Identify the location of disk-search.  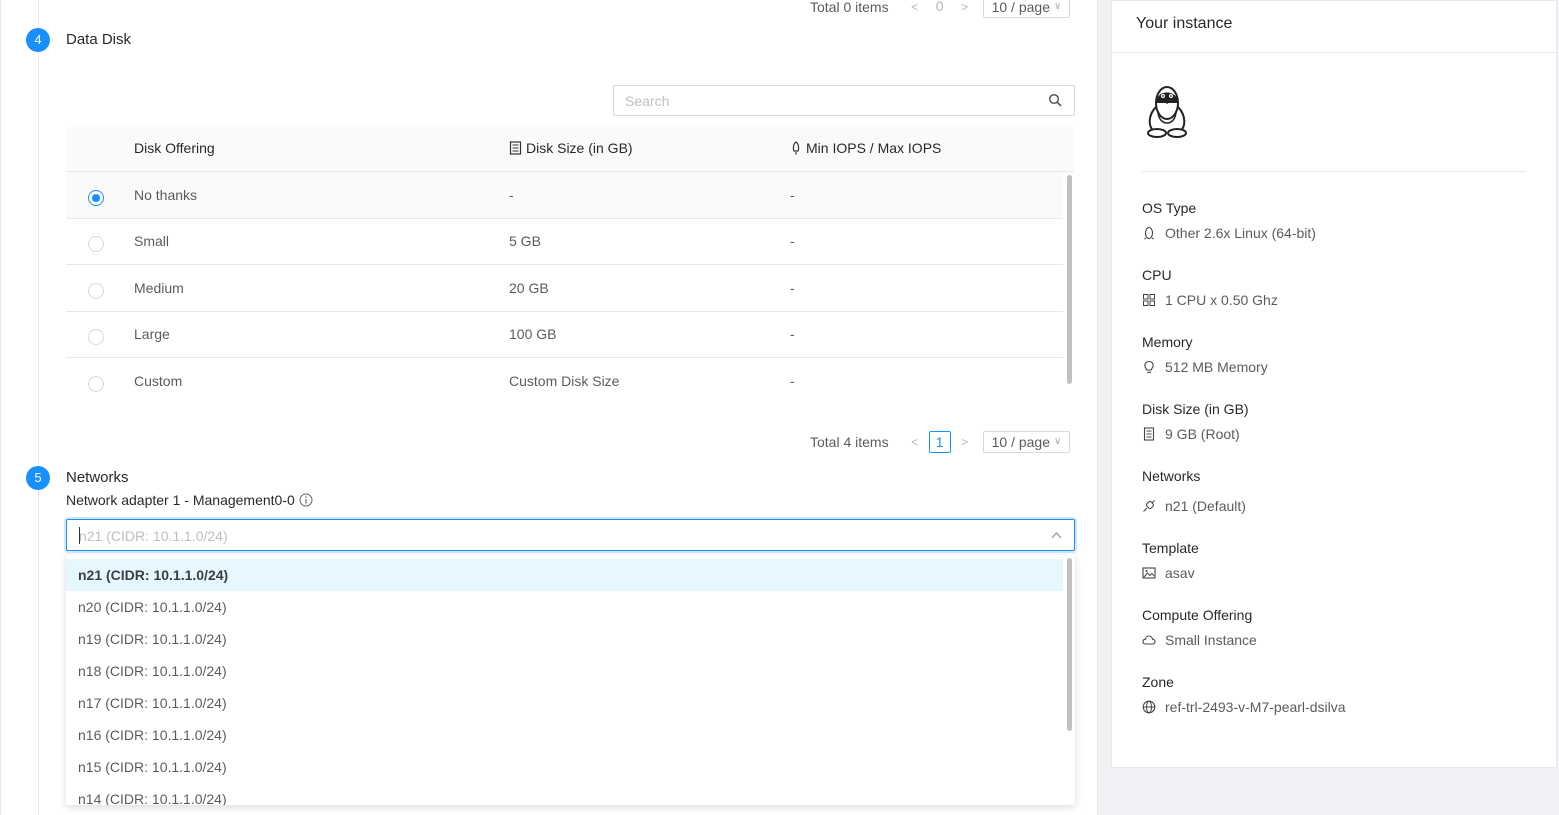
(844, 100).